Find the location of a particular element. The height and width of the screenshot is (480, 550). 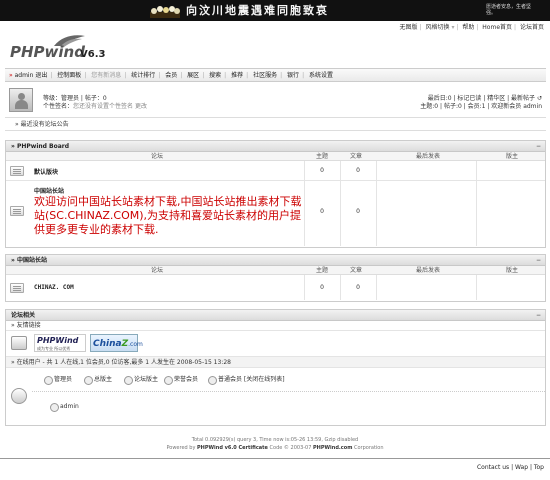

close-online-list: 普通会员 [关闭在线列表] is located at coordinates (246, 379).